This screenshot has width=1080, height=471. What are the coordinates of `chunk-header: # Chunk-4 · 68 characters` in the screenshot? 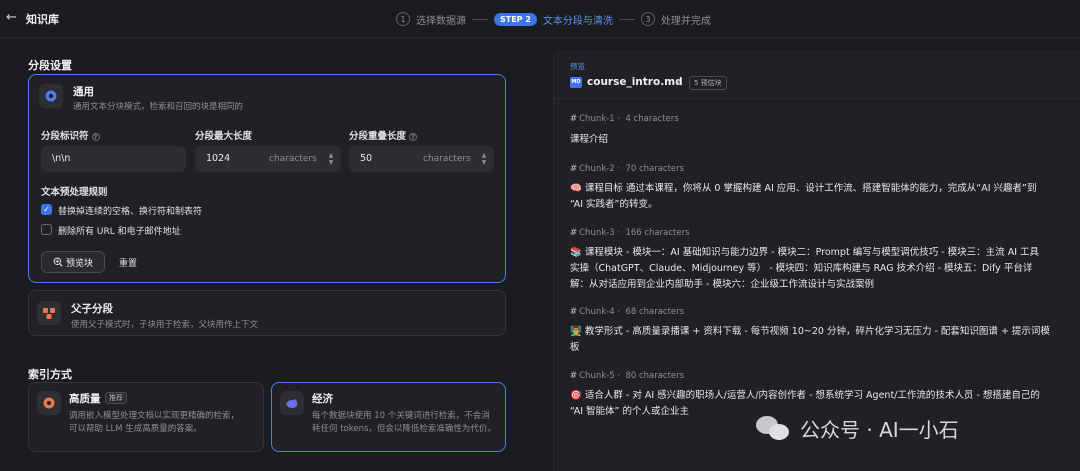 It's located at (627, 312).